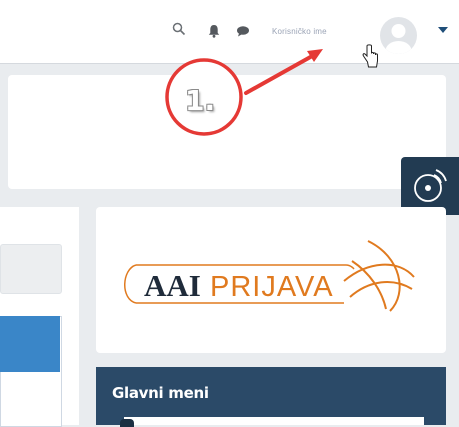 The width and height of the screenshot is (459, 427). I want to click on annotation-overlay, so click(244, 92).